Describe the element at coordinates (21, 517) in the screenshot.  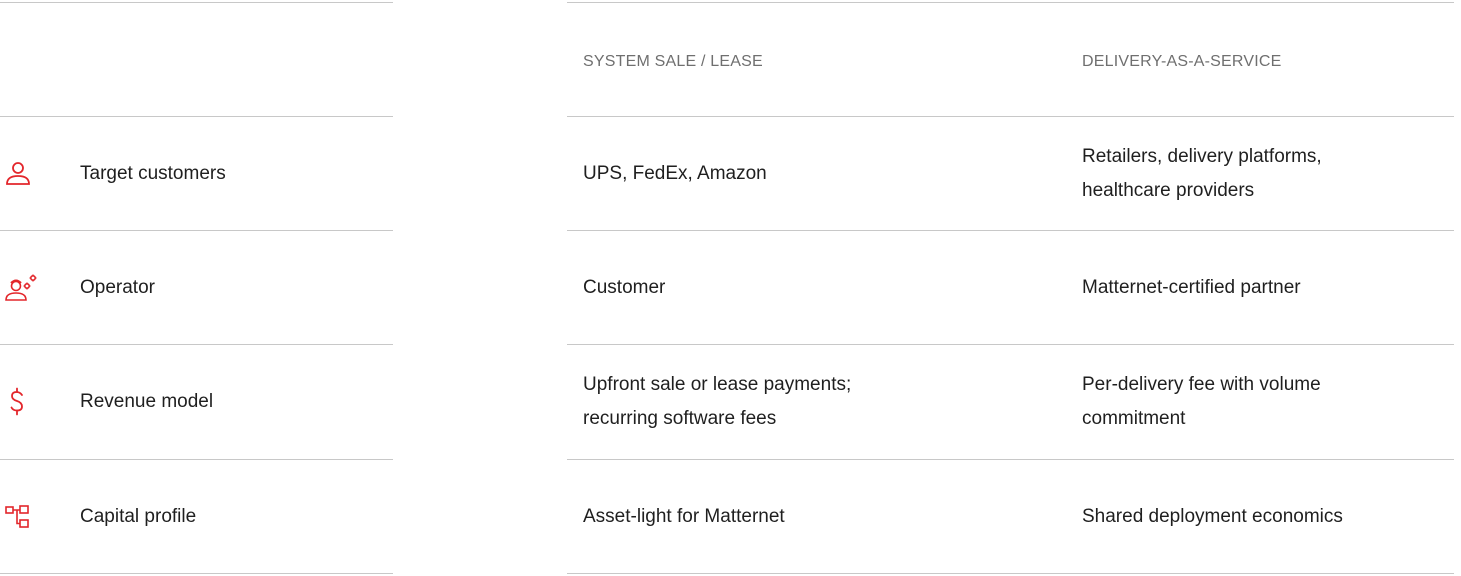
I see `hierarchy-icon` at that location.